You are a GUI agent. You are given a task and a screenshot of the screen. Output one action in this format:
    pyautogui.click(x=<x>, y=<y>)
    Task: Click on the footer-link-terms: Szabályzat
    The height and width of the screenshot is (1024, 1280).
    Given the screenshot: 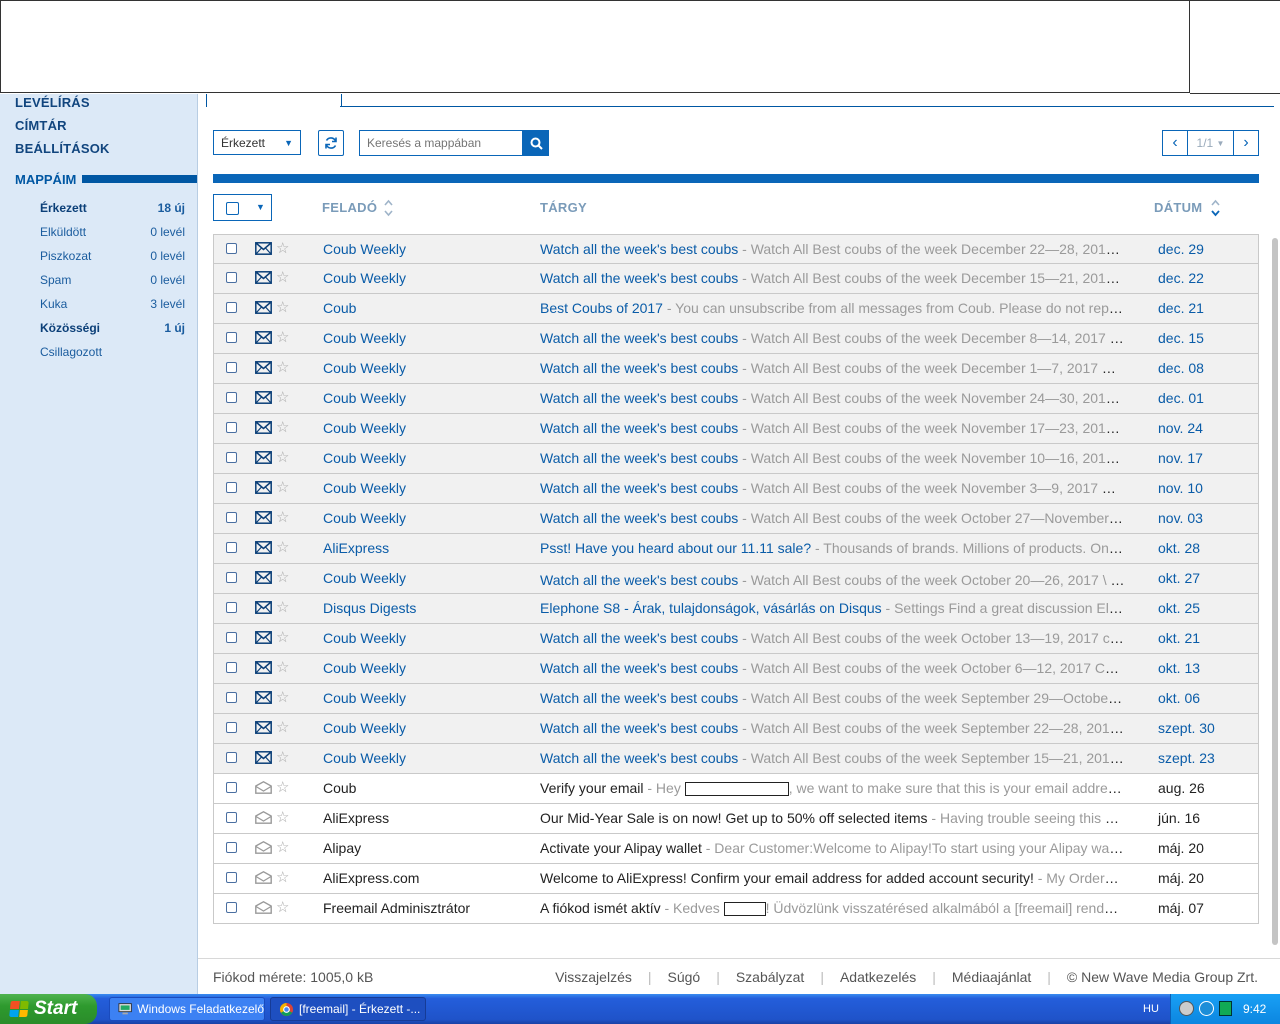 What is the action you would take?
    pyautogui.click(x=770, y=977)
    